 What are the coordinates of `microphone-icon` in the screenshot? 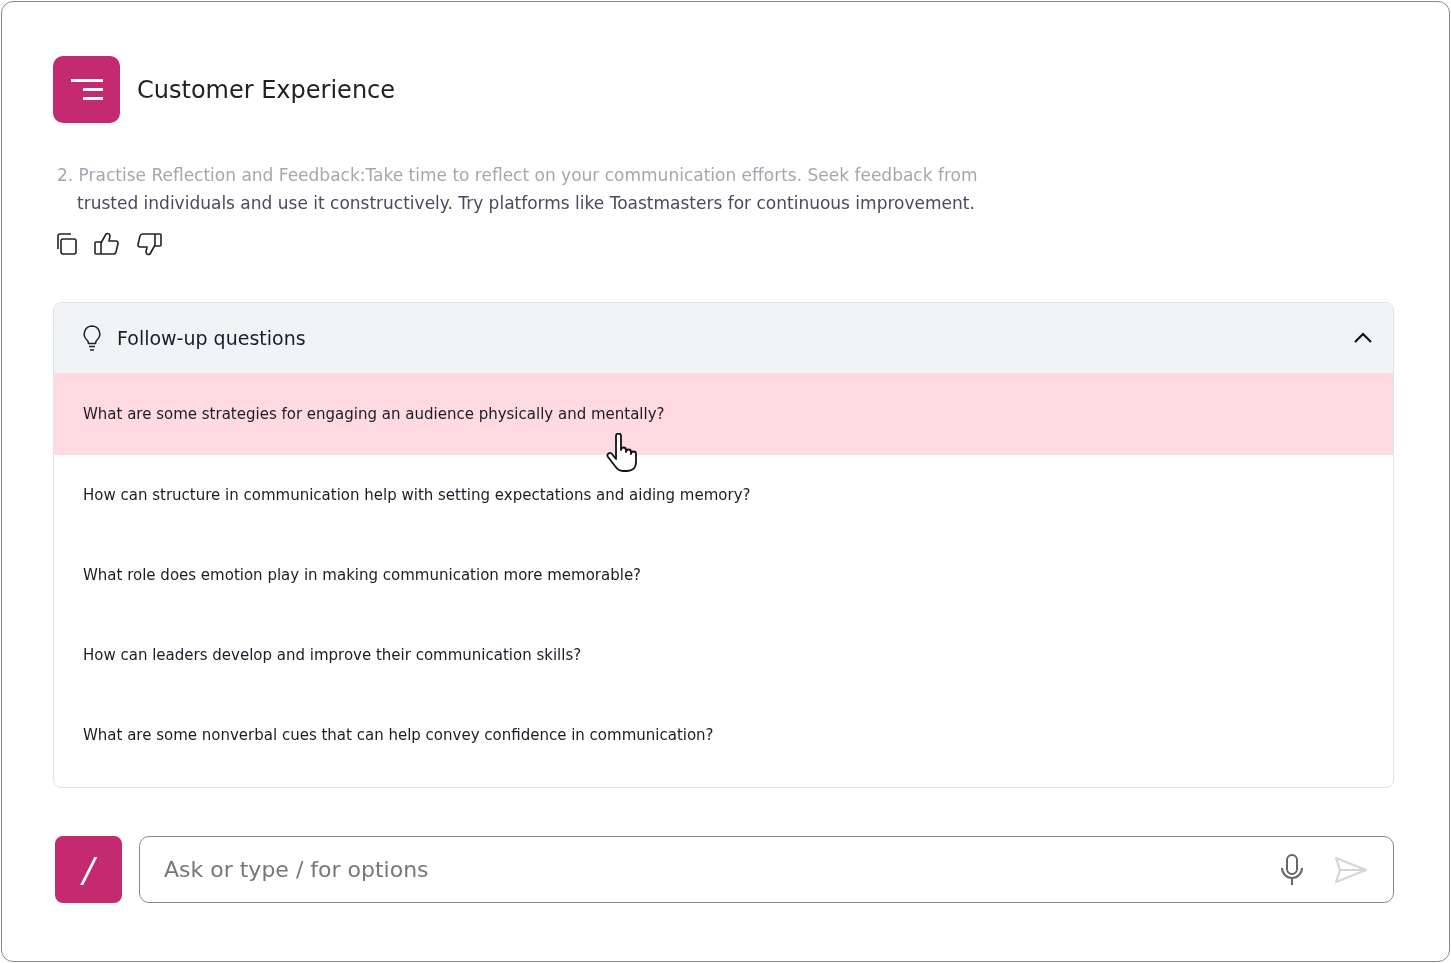 It's located at (1292, 869).